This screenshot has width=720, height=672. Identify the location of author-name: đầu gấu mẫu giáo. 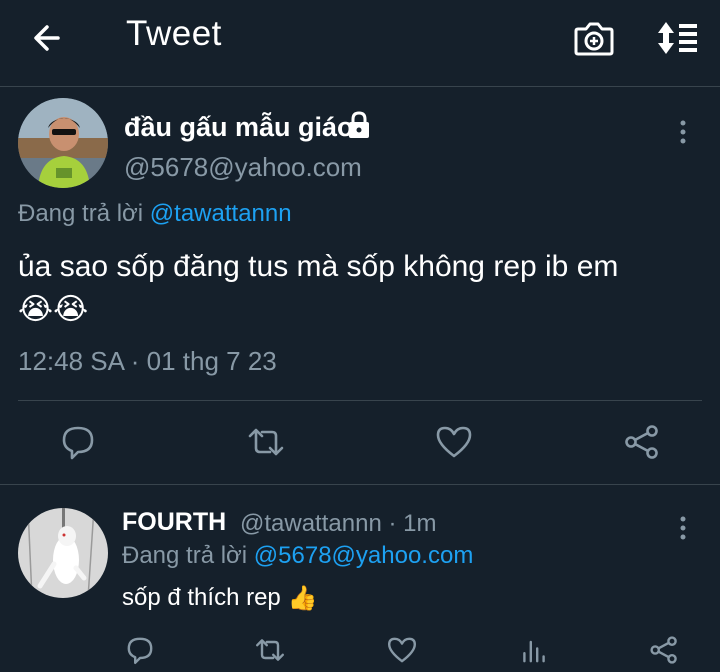
(239, 127).